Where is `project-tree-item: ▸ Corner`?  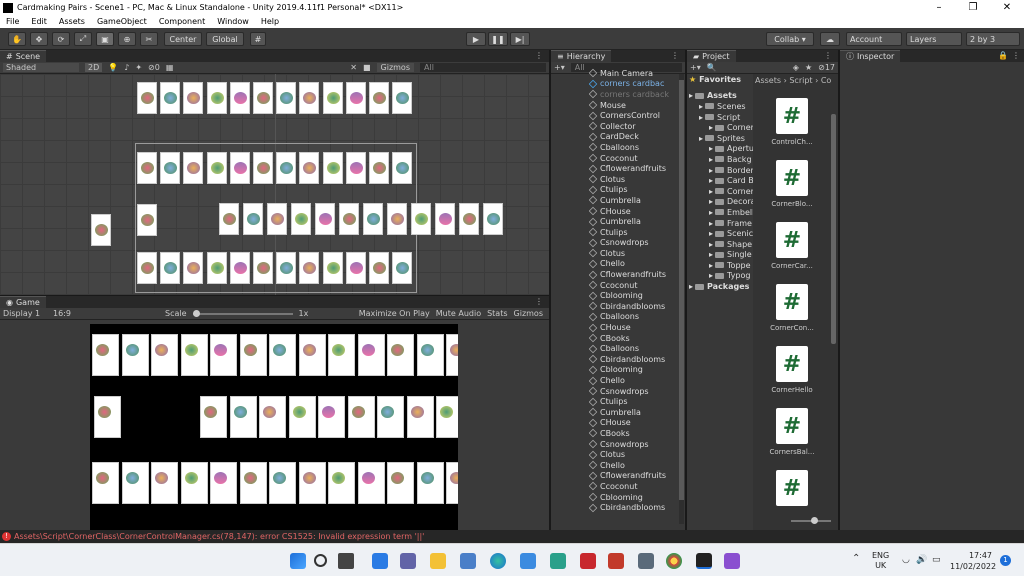
project-tree-item: ▸ Corner is located at coordinates (720, 127).